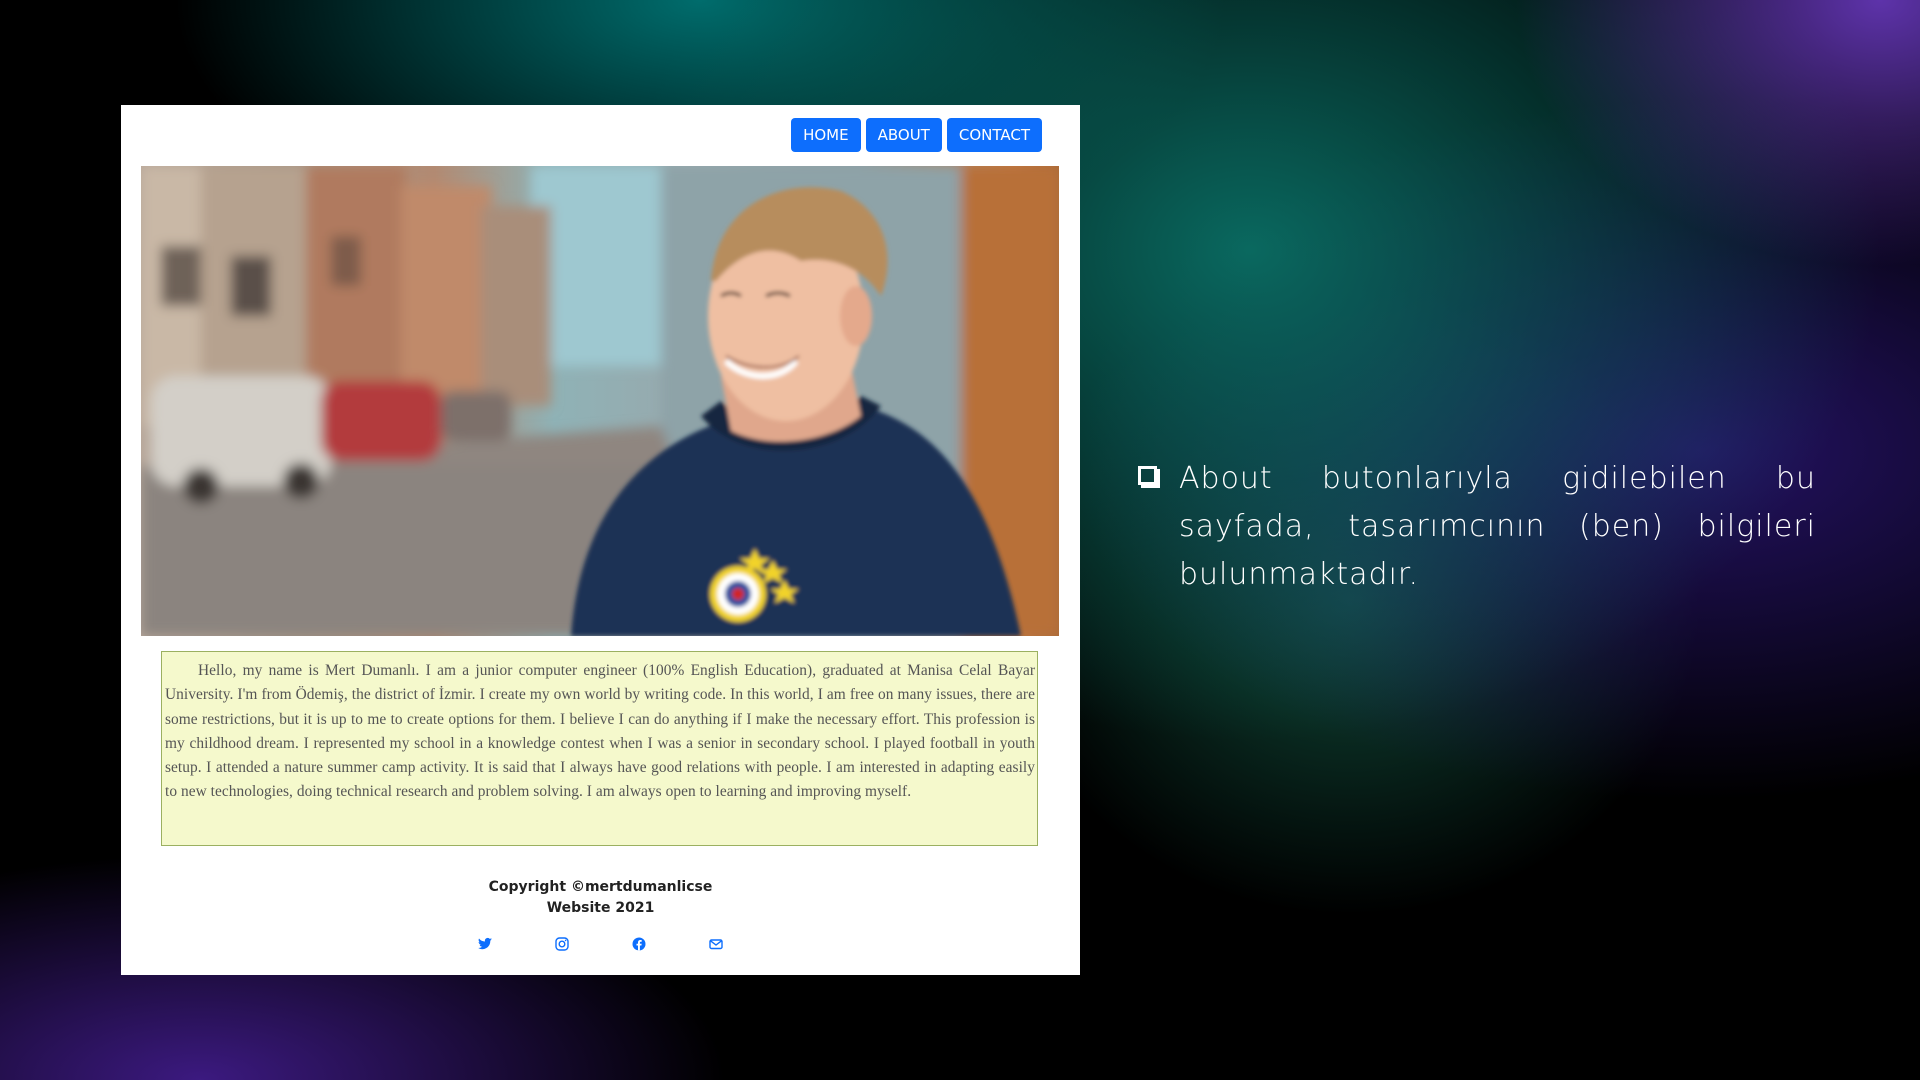 This screenshot has width=1920, height=1080. What do you see at coordinates (600, 946) in the screenshot?
I see `social-links` at bounding box center [600, 946].